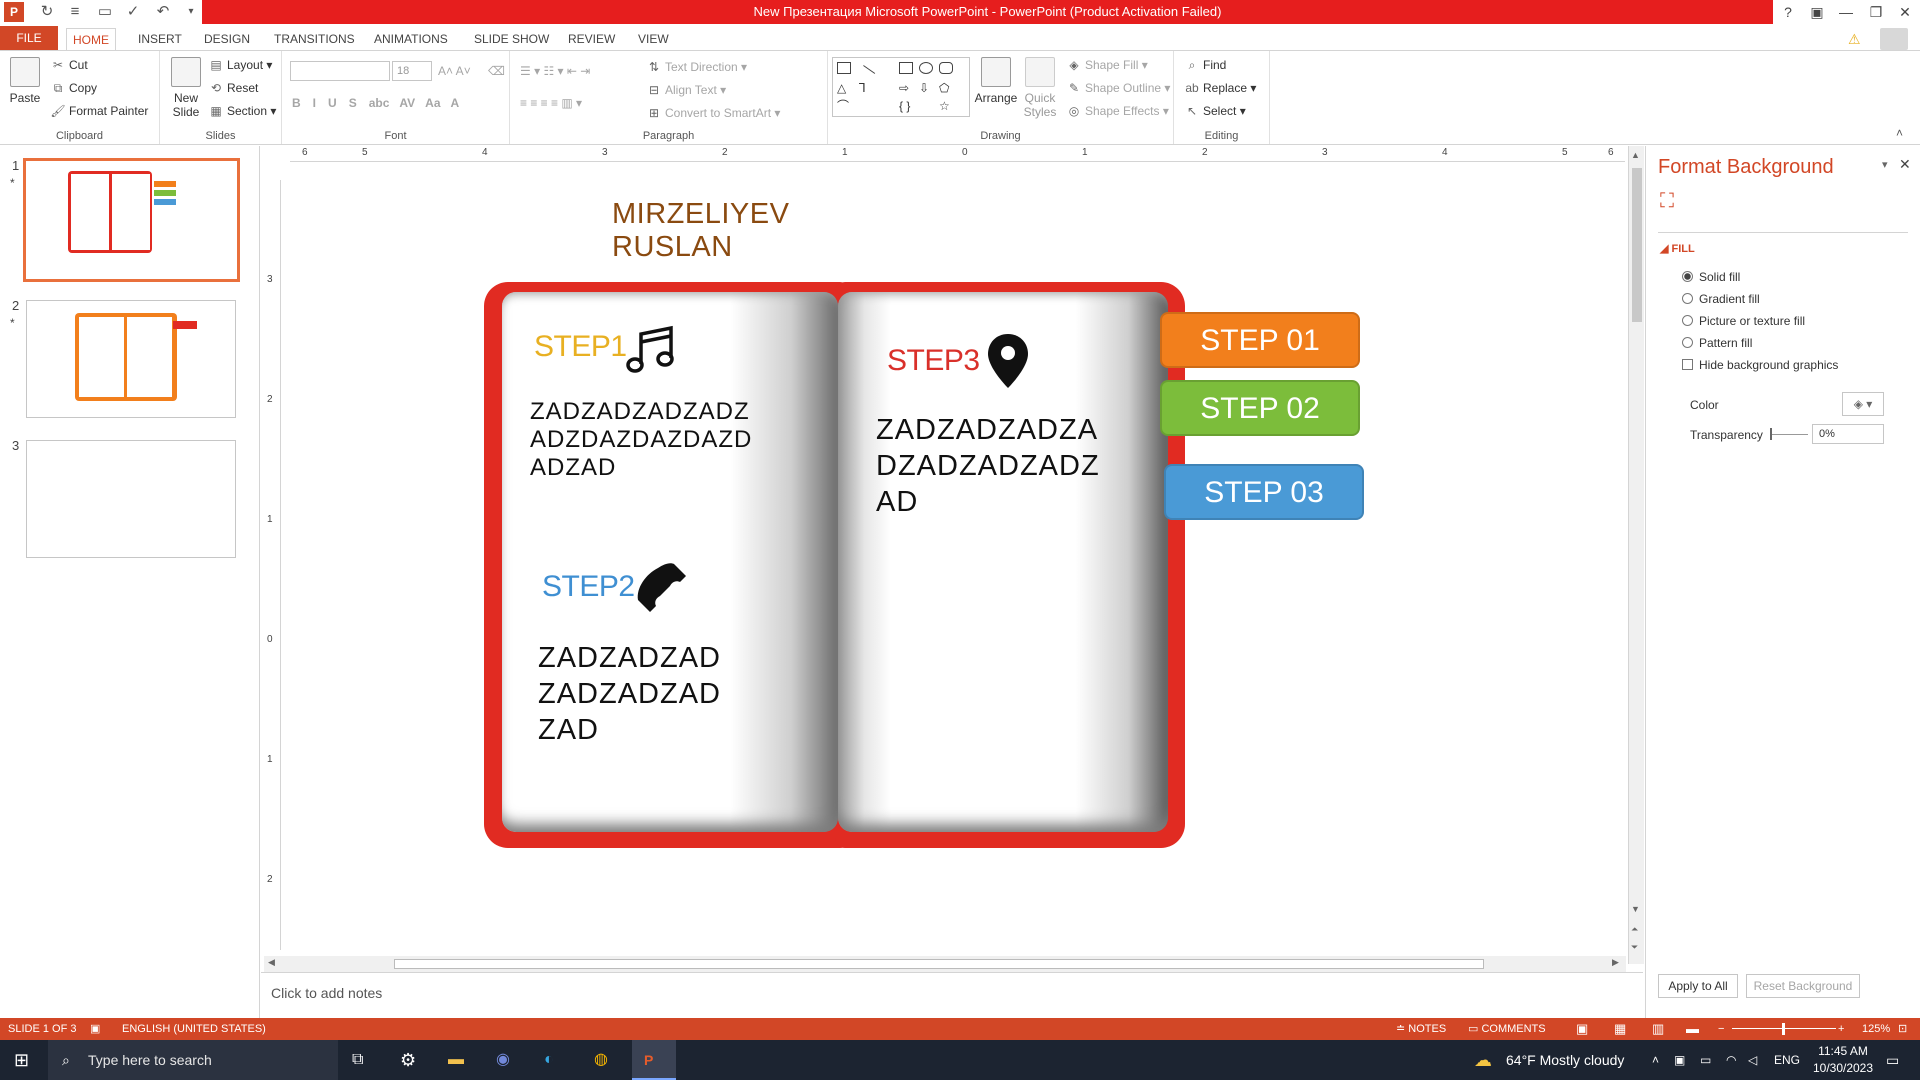  Describe the element at coordinates (844, 68) in the screenshot. I see `textbox-shape-icon` at that location.